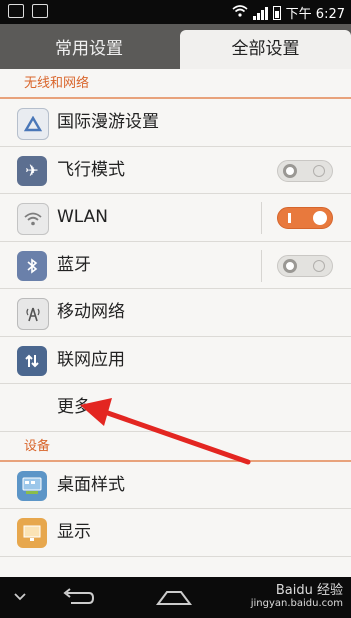 This screenshot has width=351, height=618. What do you see at coordinates (16, 11) in the screenshot?
I see `chat-icon` at bounding box center [16, 11].